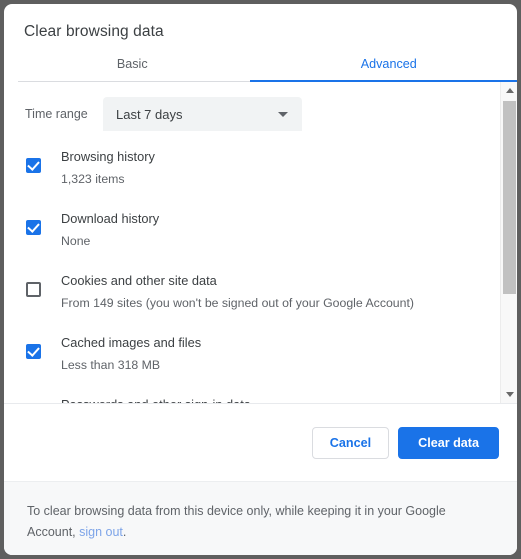 The image size is (521, 559). I want to click on dialog-actions: Cancel Clear data, so click(260, 442).